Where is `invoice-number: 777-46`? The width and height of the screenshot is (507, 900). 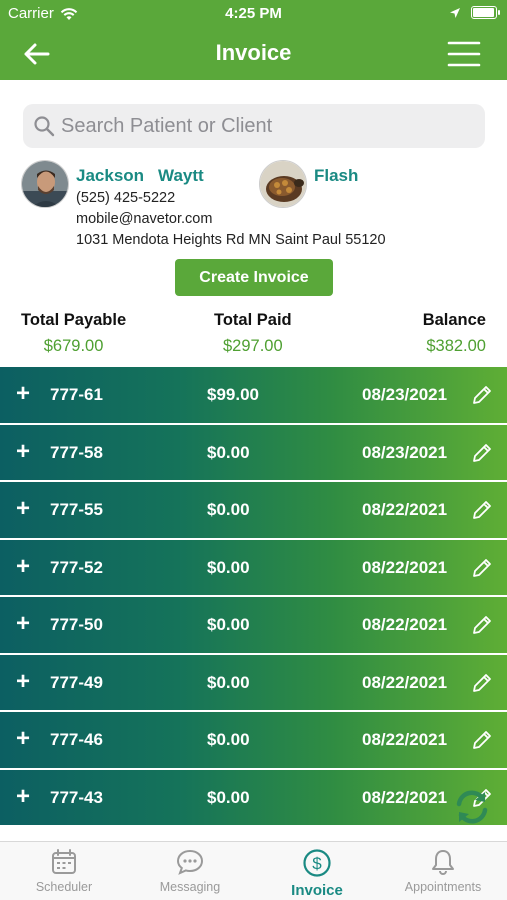
invoice-number: 777-46 is located at coordinates (76, 739).